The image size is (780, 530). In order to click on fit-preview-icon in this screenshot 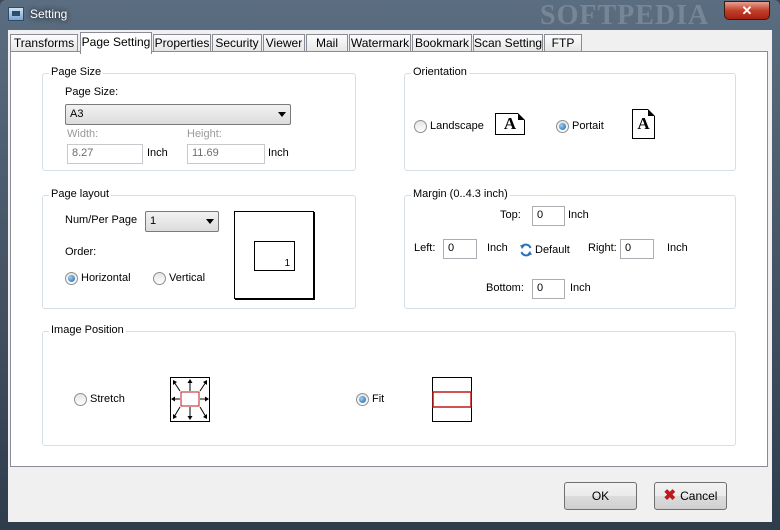, I will do `click(452, 399)`.